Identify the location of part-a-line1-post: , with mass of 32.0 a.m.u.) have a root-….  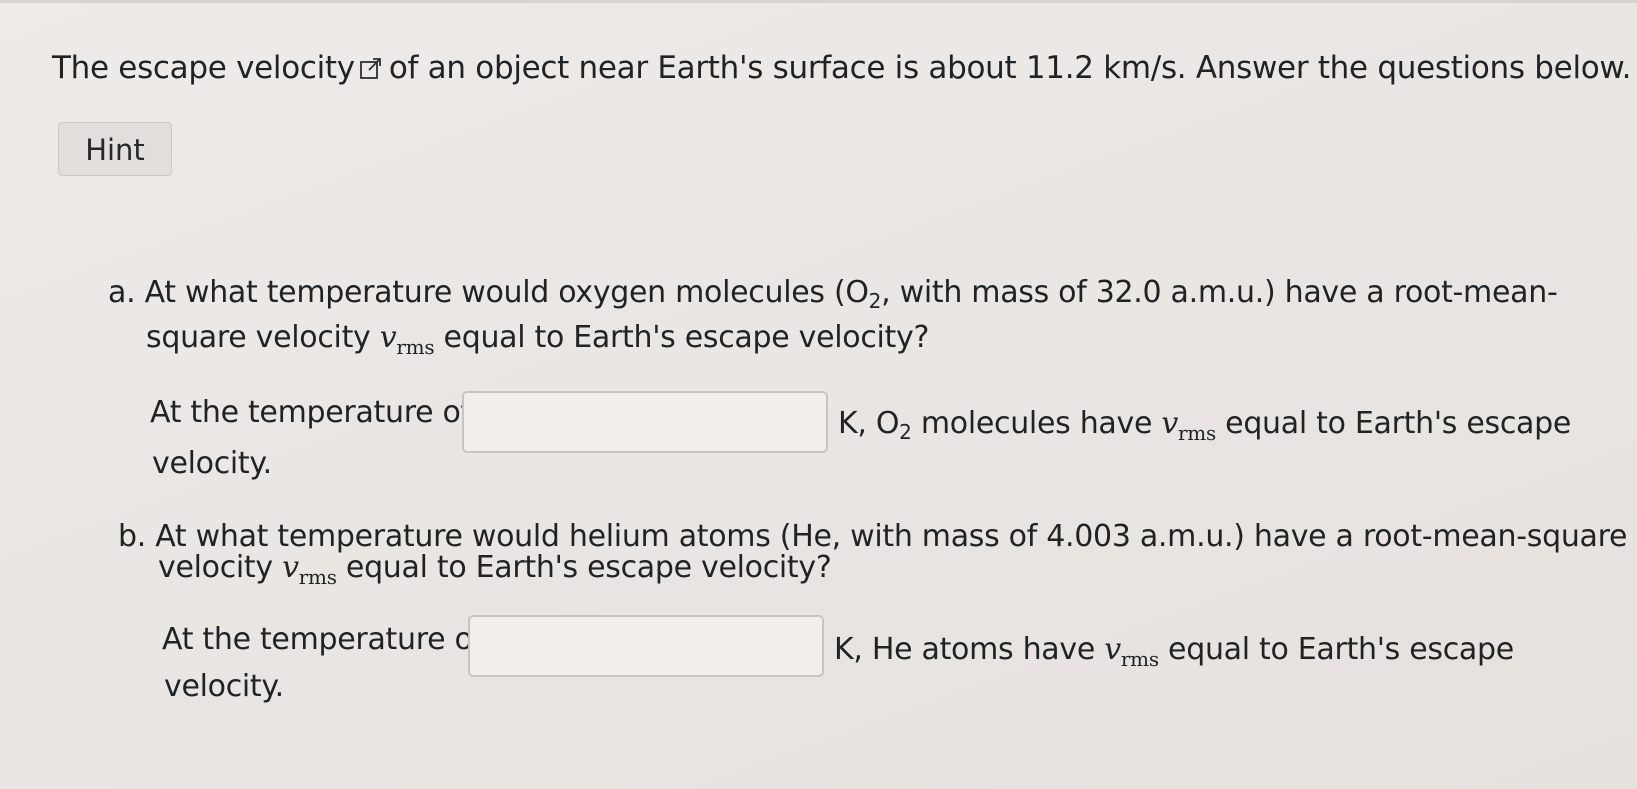
(1219, 292).